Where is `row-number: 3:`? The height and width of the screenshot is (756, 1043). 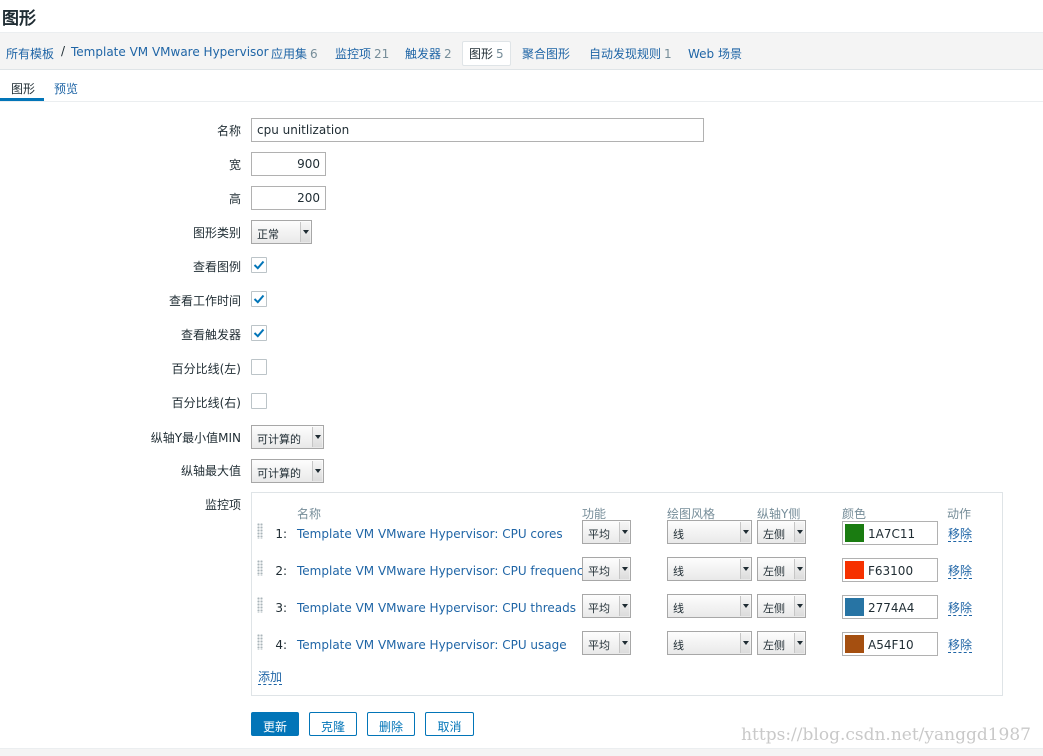 row-number: 3: is located at coordinates (281, 608).